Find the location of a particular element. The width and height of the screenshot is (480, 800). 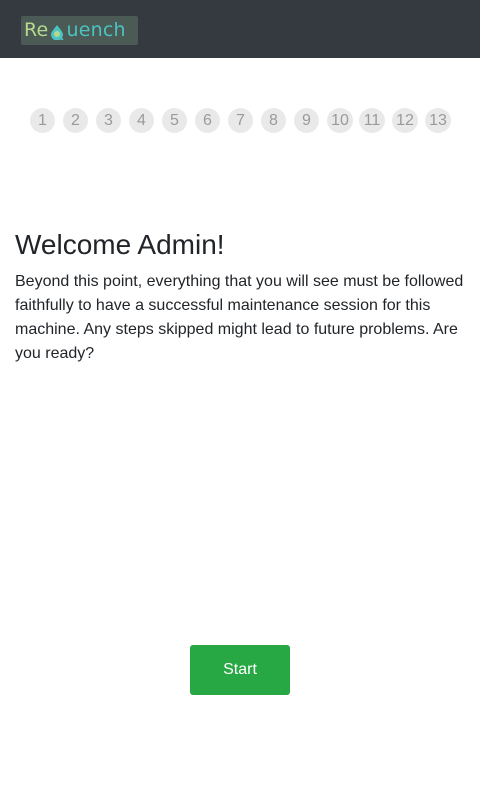

step-indicator: 1 2 3 4 5 6 7 8 9 10 11 12 13 is located at coordinates (240, 120).